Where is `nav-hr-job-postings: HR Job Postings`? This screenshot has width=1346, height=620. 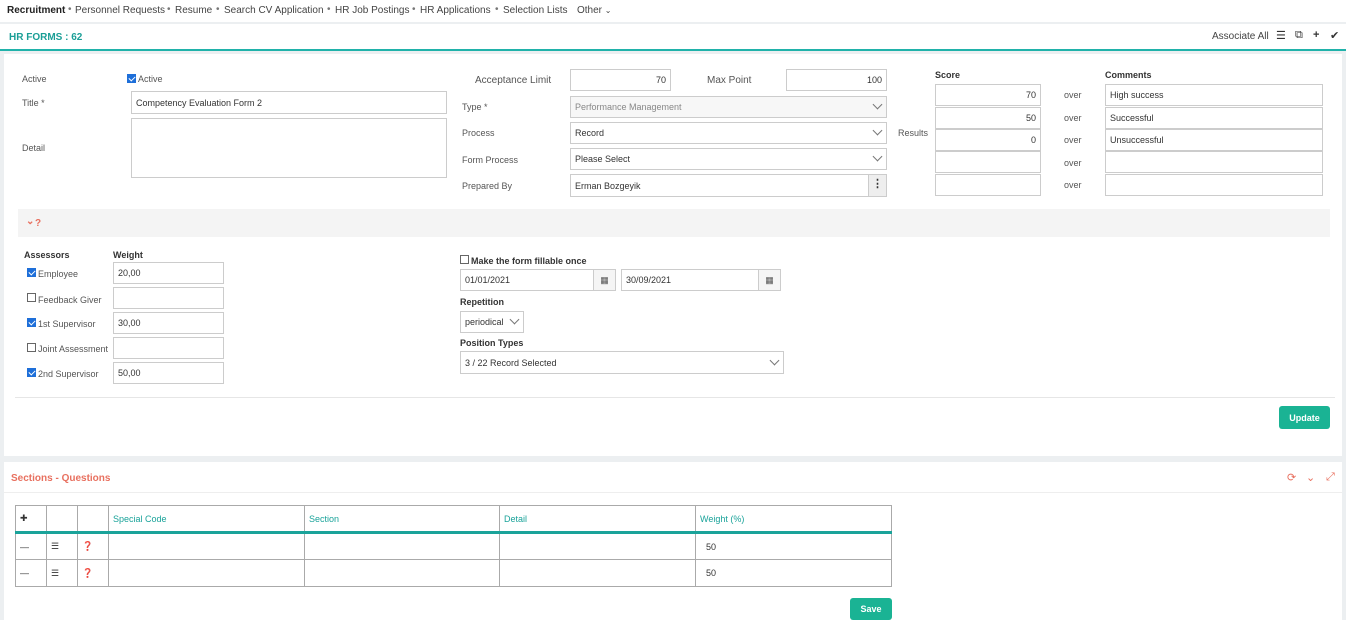
nav-hr-job-postings: HR Job Postings is located at coordinates (372, 10).